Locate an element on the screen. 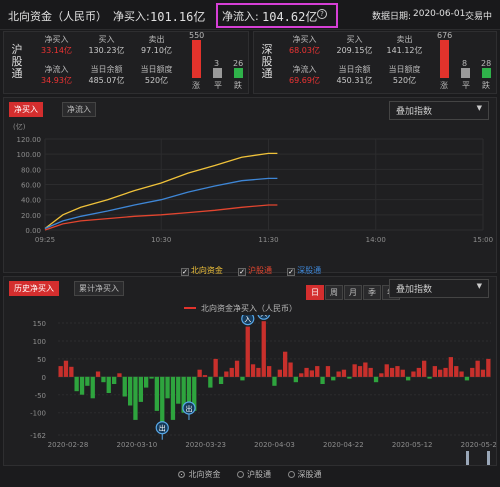 This screenshot has height=487, width=500. sgt-up-label: 涨 is located at coordinates (444, 85).